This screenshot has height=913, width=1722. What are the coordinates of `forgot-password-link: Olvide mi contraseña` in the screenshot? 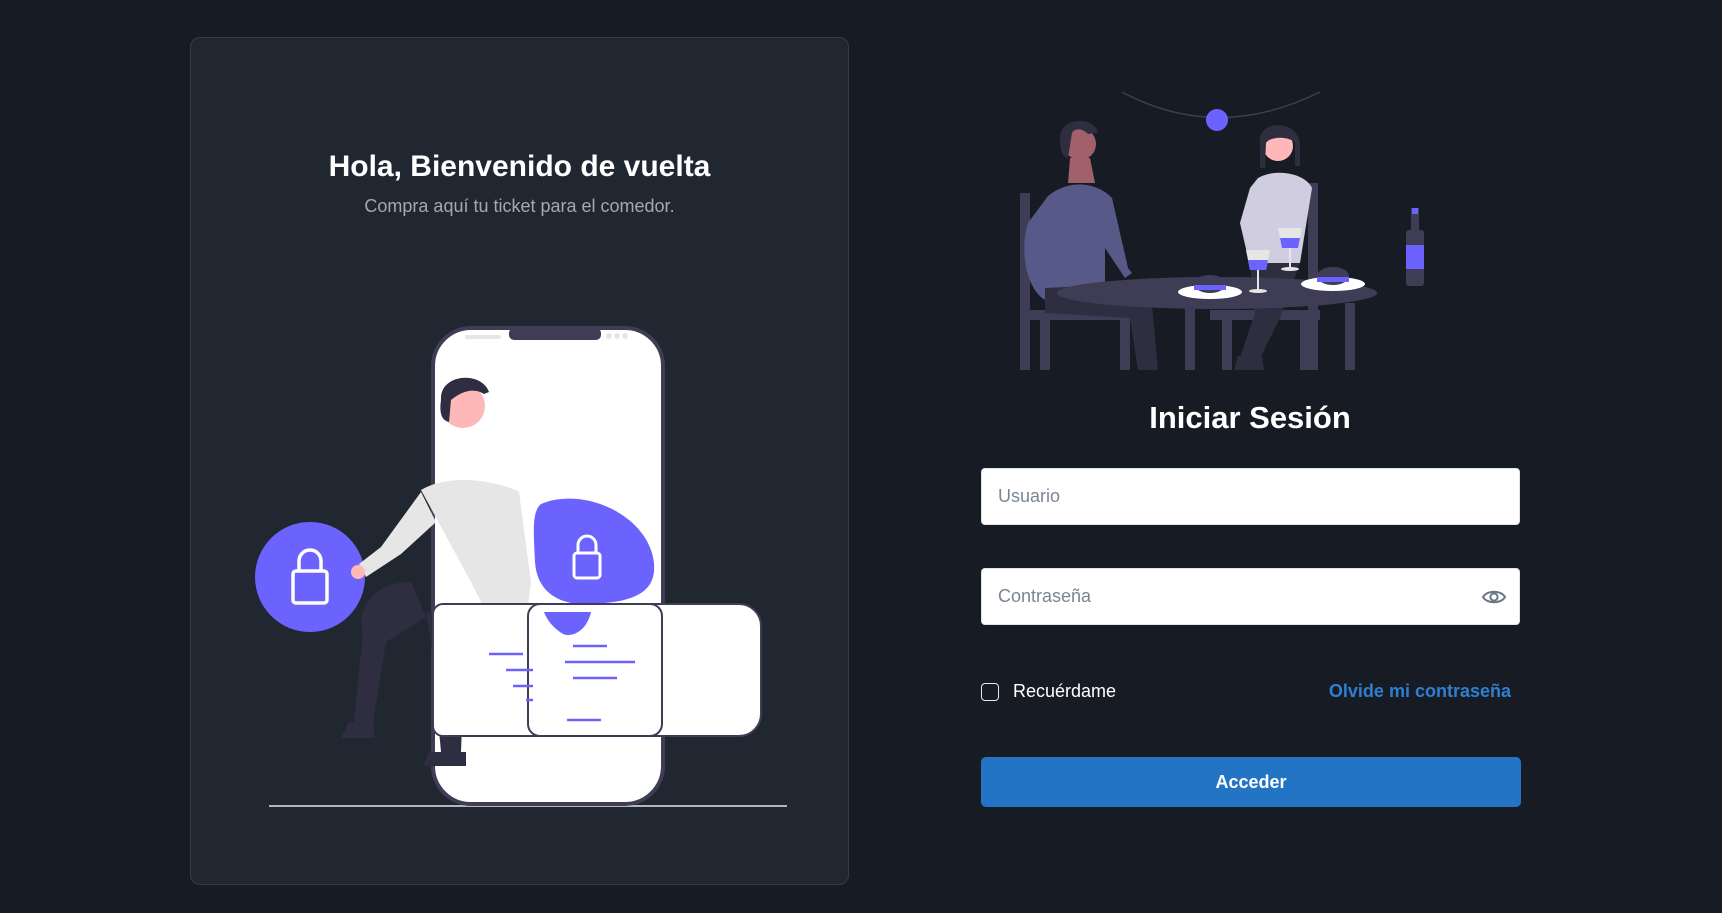 It's located at (1420, 691).